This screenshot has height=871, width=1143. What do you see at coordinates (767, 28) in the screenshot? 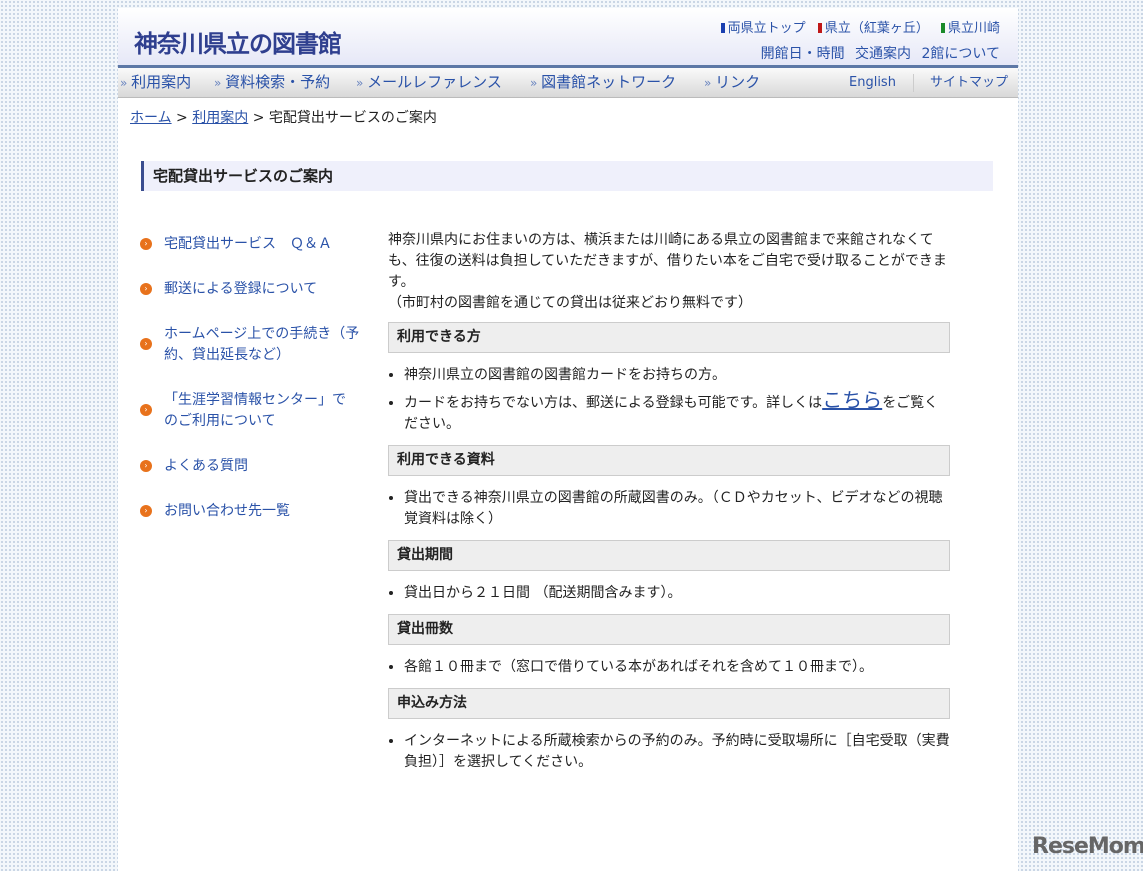
I see `link-both-top: 両県立トップ` at bounding box center [767, 28].